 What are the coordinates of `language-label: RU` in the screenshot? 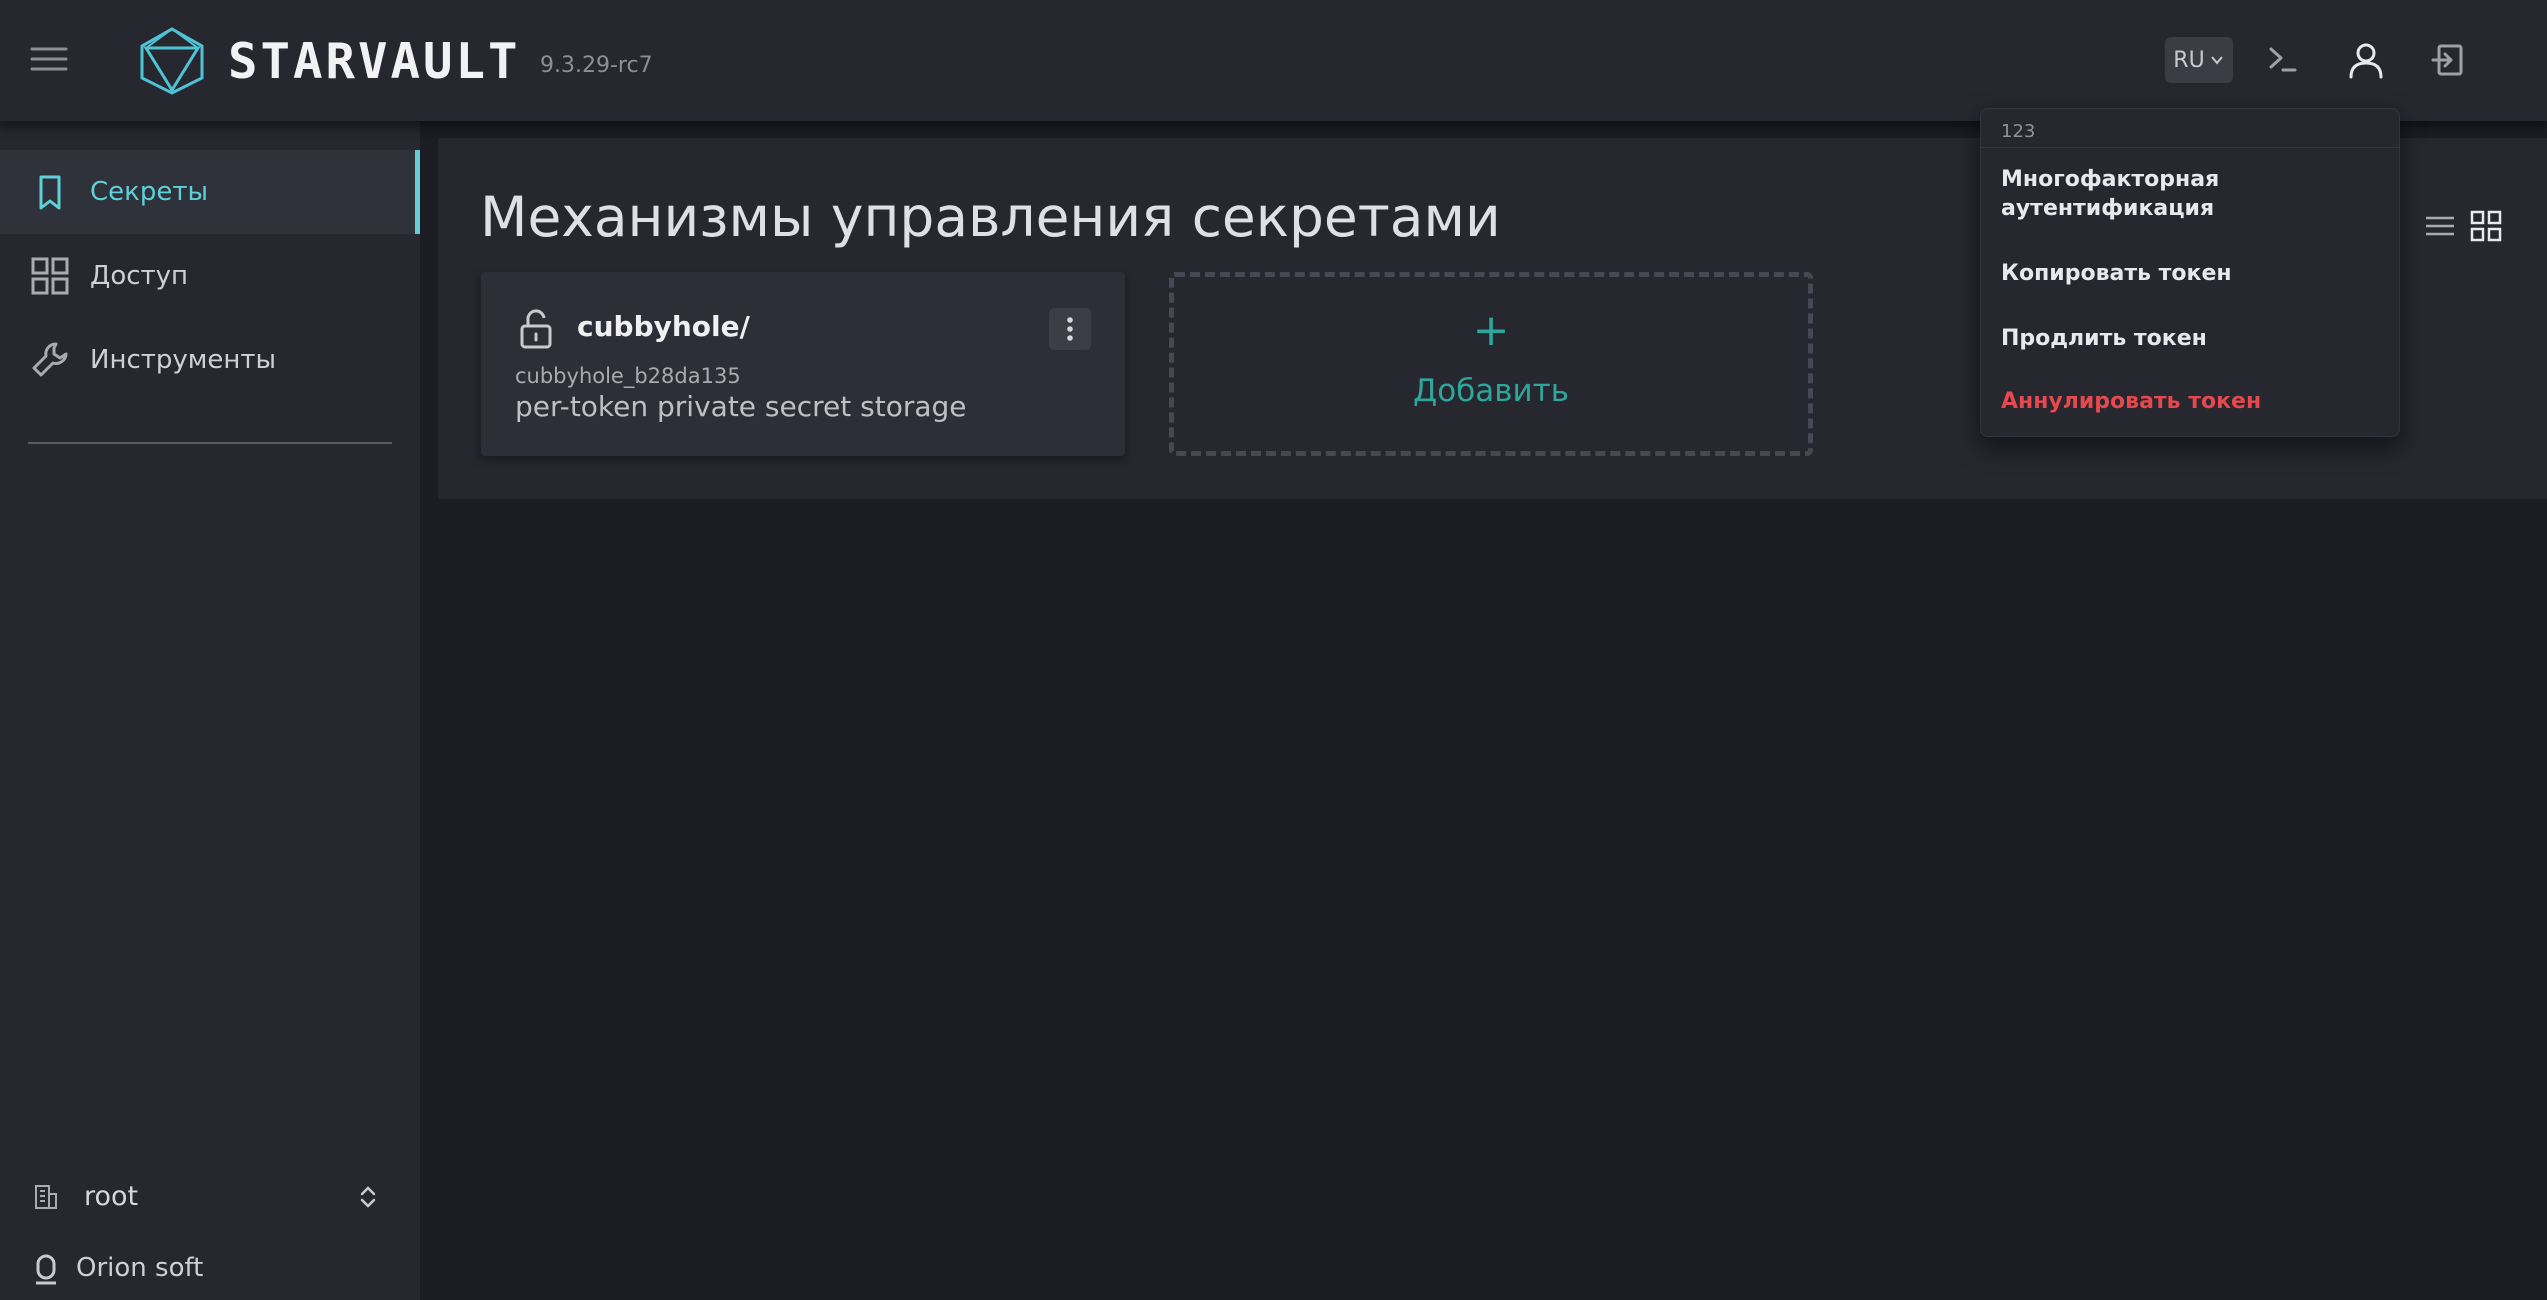 It's located at (2189, 60).